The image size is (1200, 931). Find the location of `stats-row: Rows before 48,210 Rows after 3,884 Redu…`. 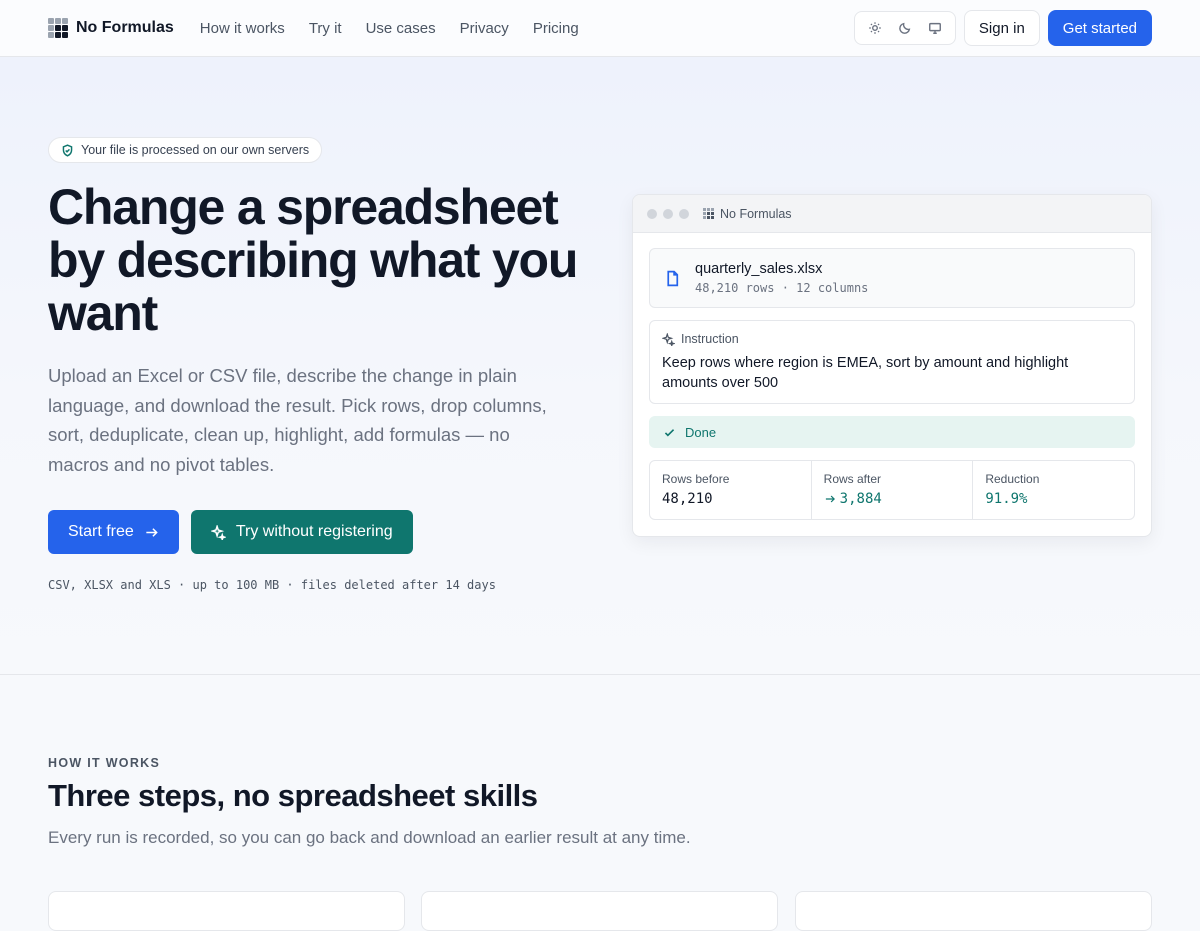

stats-row: Rows before 48,210 Rows after 3,884 Redu… is located at coordinates (892, 490).